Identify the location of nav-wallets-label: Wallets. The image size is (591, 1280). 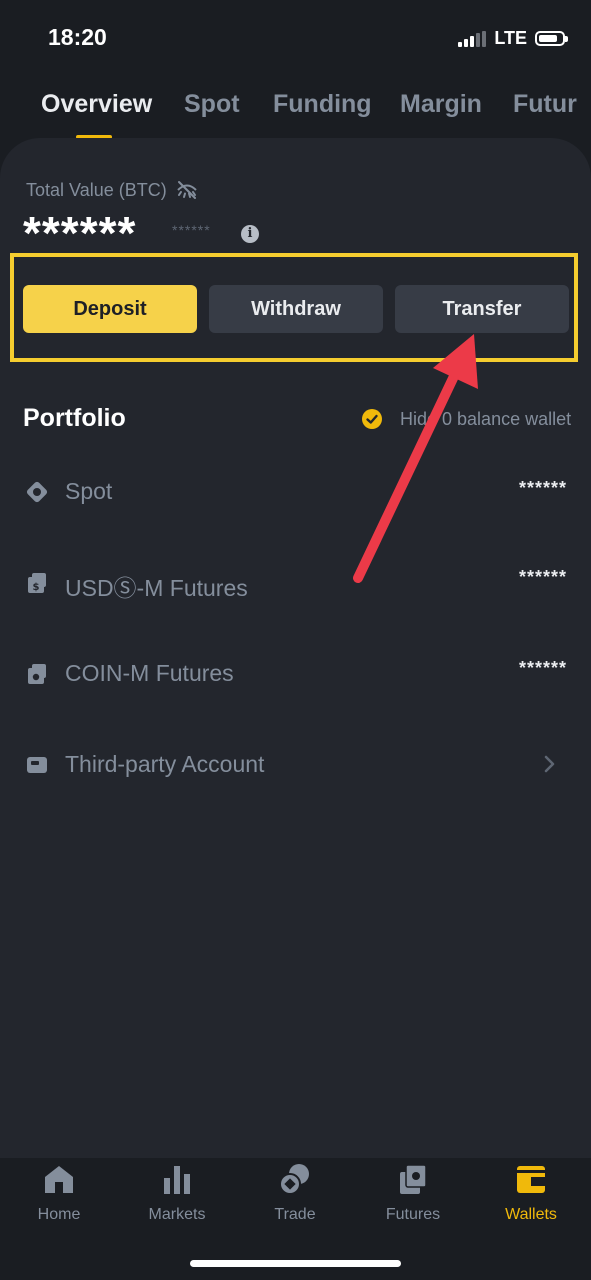
(531, 1214).